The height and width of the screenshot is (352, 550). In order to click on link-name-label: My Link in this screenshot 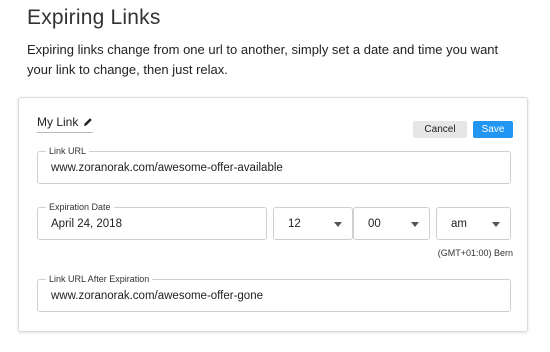, I will do `click(58, 122)`.